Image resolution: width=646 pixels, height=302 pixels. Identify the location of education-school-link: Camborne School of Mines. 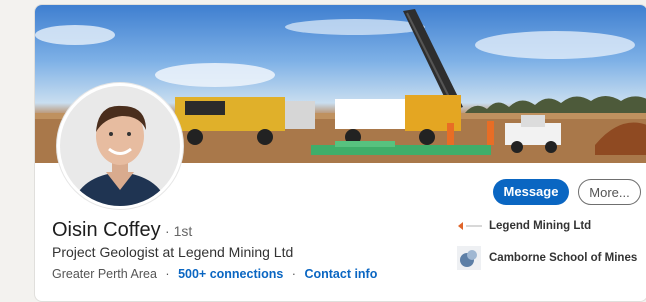
(547, 258).